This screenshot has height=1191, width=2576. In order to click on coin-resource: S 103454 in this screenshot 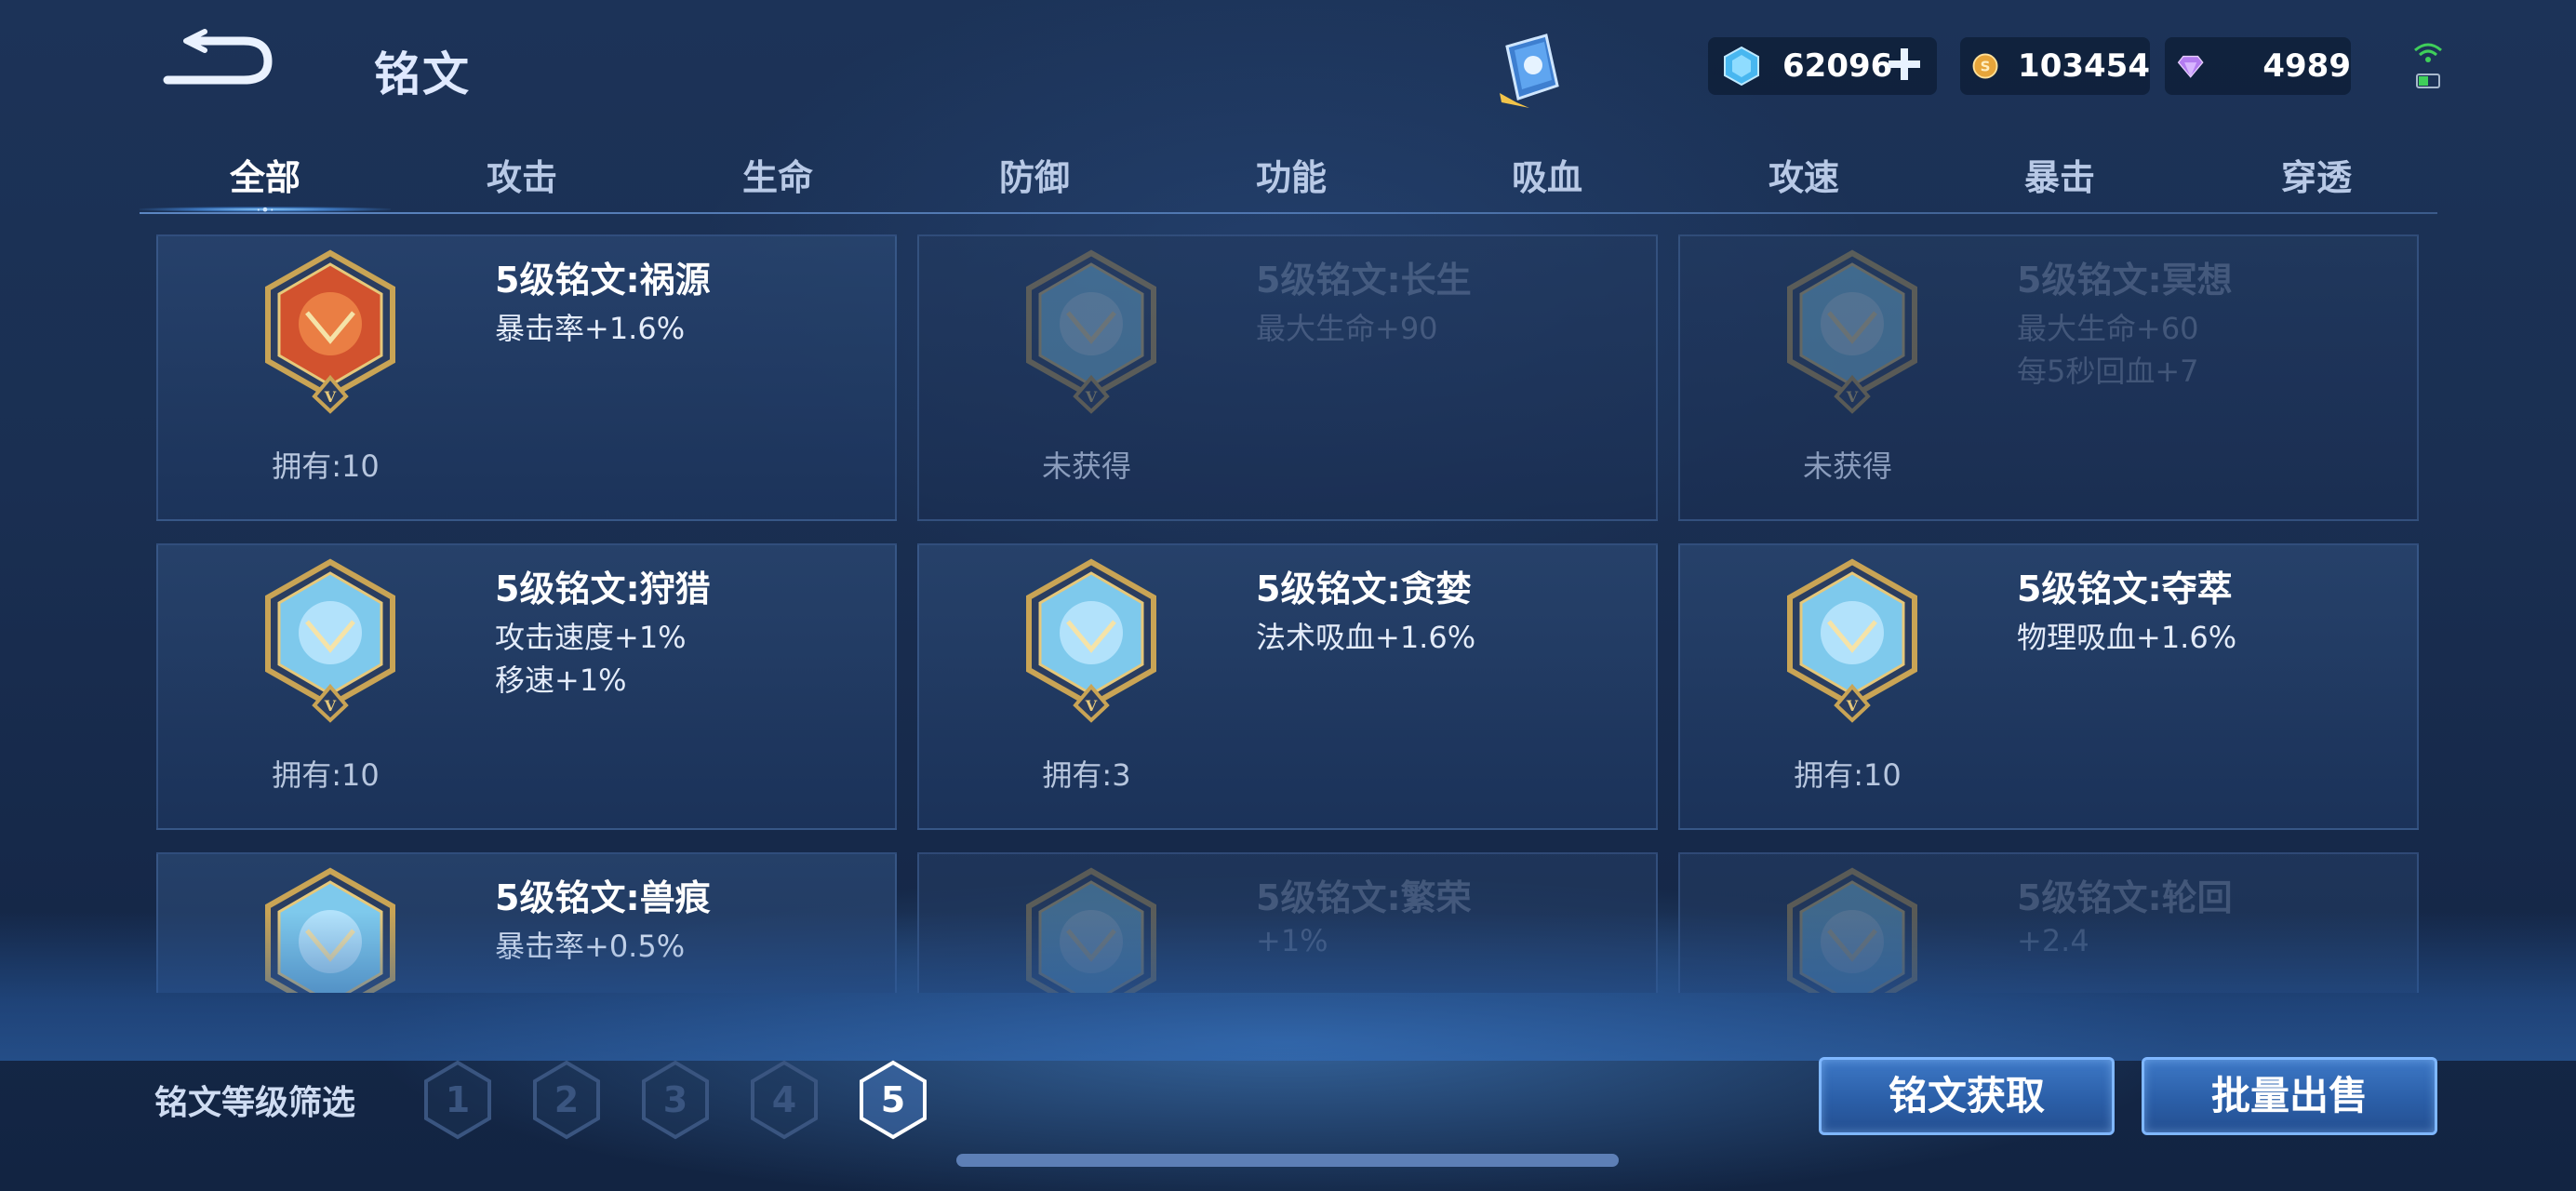, I will do `click(2055, 66)`.